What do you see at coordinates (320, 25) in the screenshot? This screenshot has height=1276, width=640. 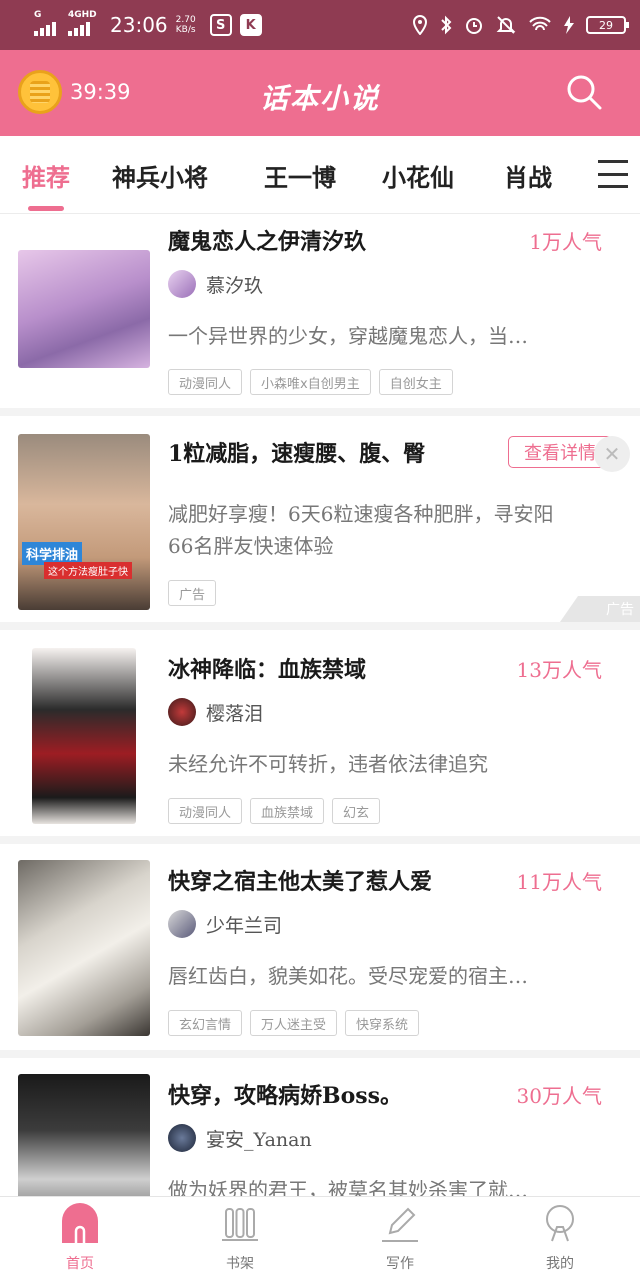 I see `status-bar: G 4GHD 23:06 2.70 KB/s S K 29` at bounding box center [320, 25].